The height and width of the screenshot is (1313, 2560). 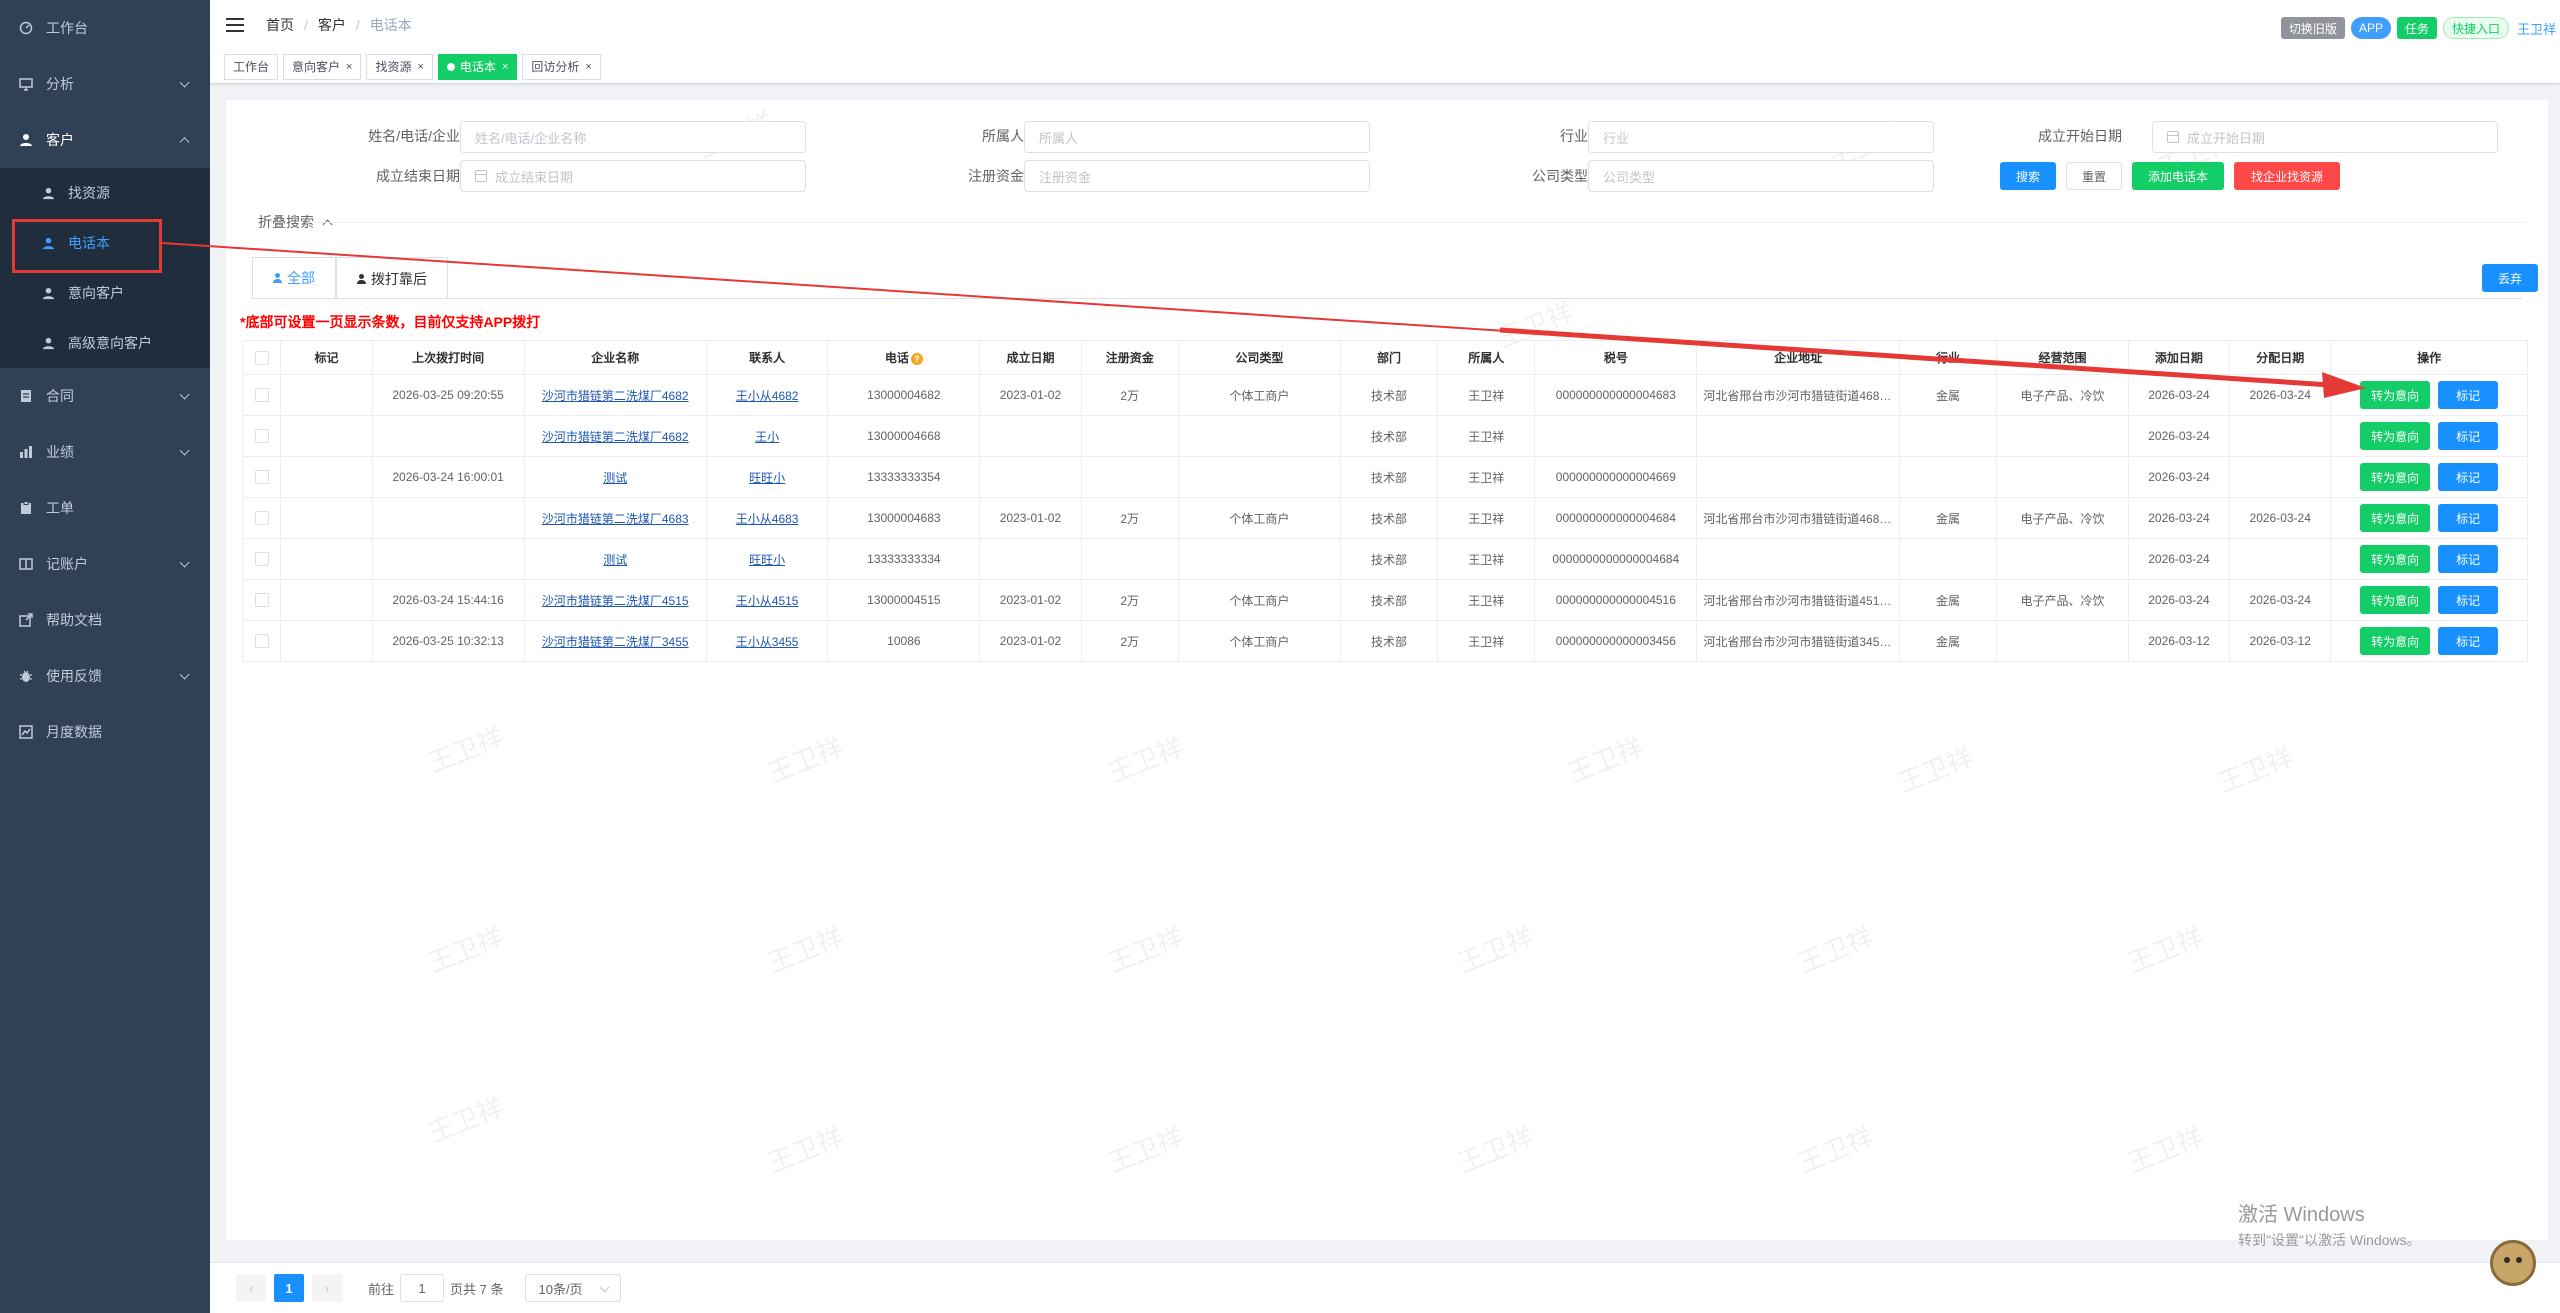 What do you see at coordinates (327, 1288) in the screenshot?
I see `next-page-button: ›` at bounding box center [327, 1288].